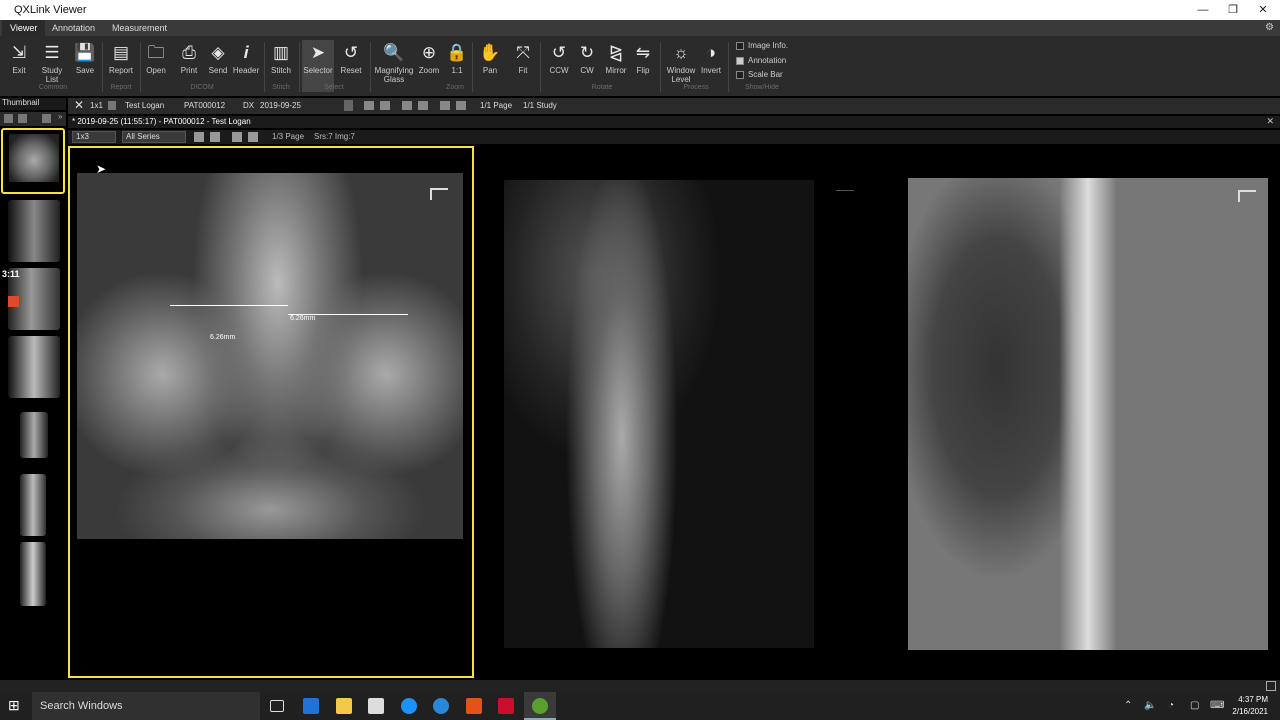  I want to click on study-dropdown-icon, so click(348, 105).